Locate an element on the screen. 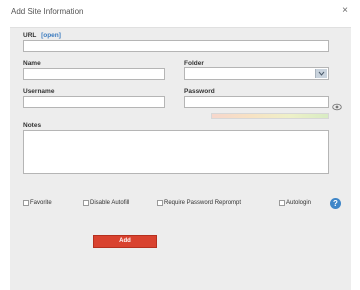 This screenshot has width=360, height=290. favorite-label: Favorite is located at coordinates (41, 203).